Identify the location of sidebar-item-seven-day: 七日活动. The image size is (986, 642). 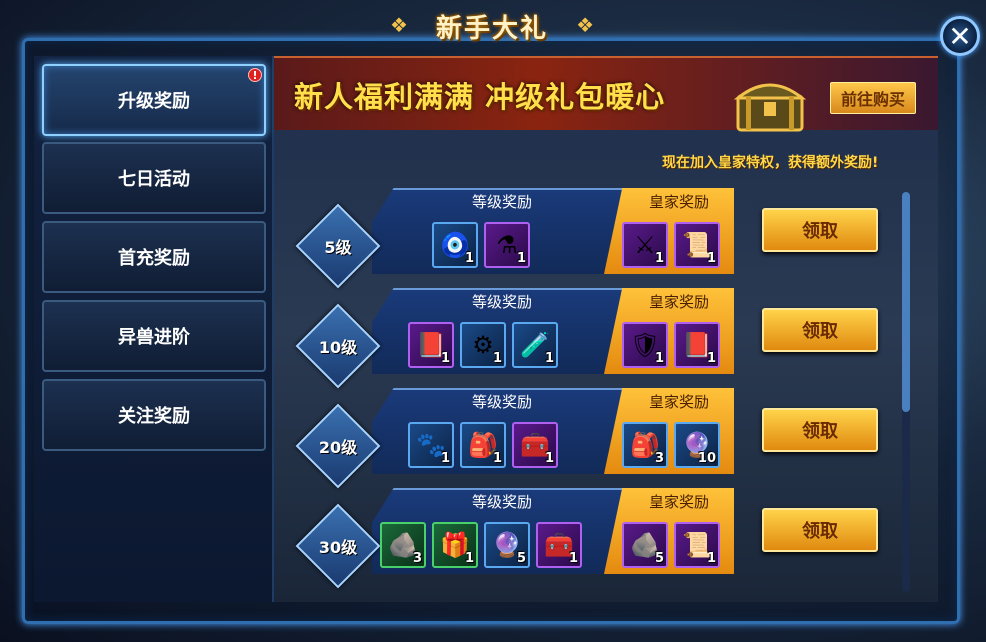
(154, 178).